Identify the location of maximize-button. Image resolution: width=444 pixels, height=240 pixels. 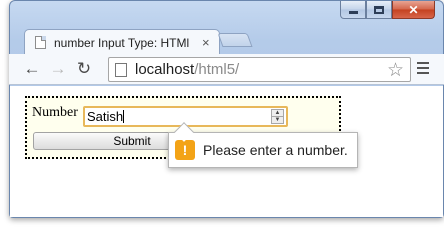
(379, 10).